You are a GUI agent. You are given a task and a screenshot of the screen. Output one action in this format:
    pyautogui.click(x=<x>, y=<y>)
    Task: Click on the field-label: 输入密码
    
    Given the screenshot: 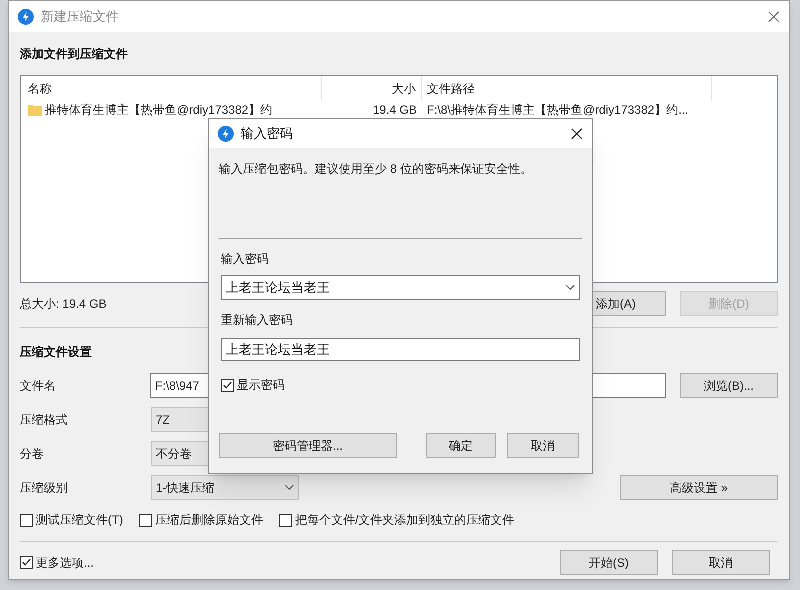 What is the action you would take?
    pyautogui.click(x=244, y=259)
    